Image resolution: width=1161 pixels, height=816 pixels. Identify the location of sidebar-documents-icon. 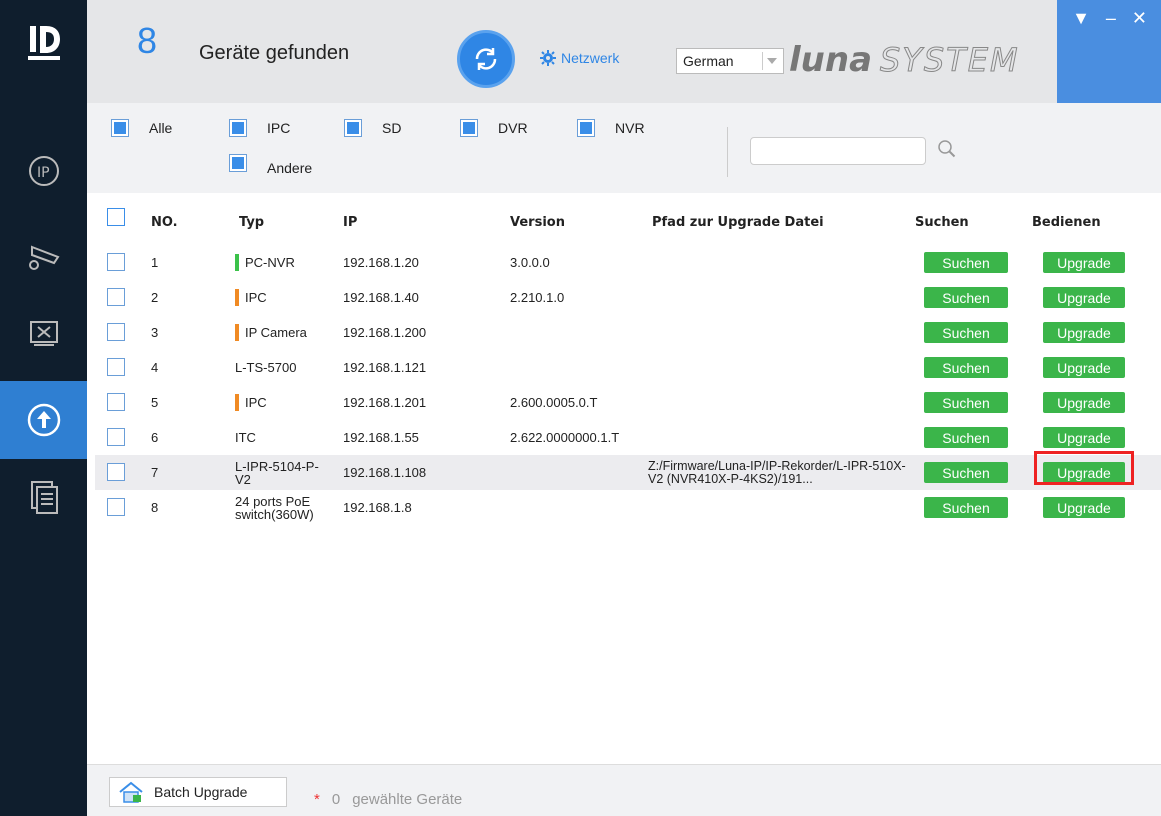
(43, 497).